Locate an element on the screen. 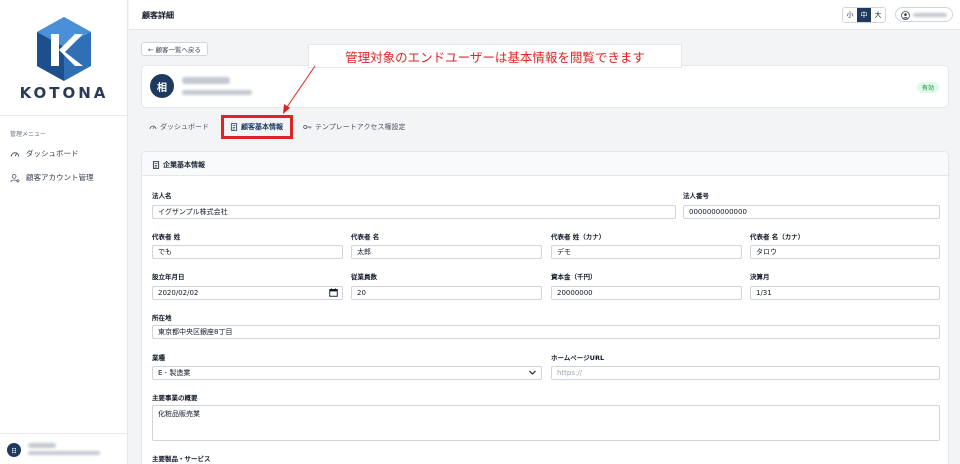 This screenshot has width=960, height=464. employees-label: 従業員数 is located at coordinates (364, 277).